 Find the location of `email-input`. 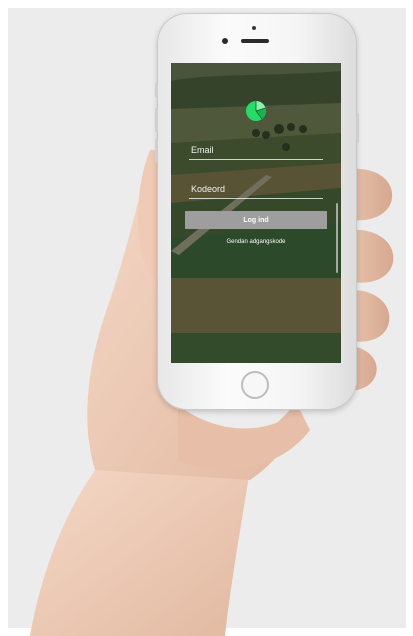

email-input is located at coordinates (256, 150).